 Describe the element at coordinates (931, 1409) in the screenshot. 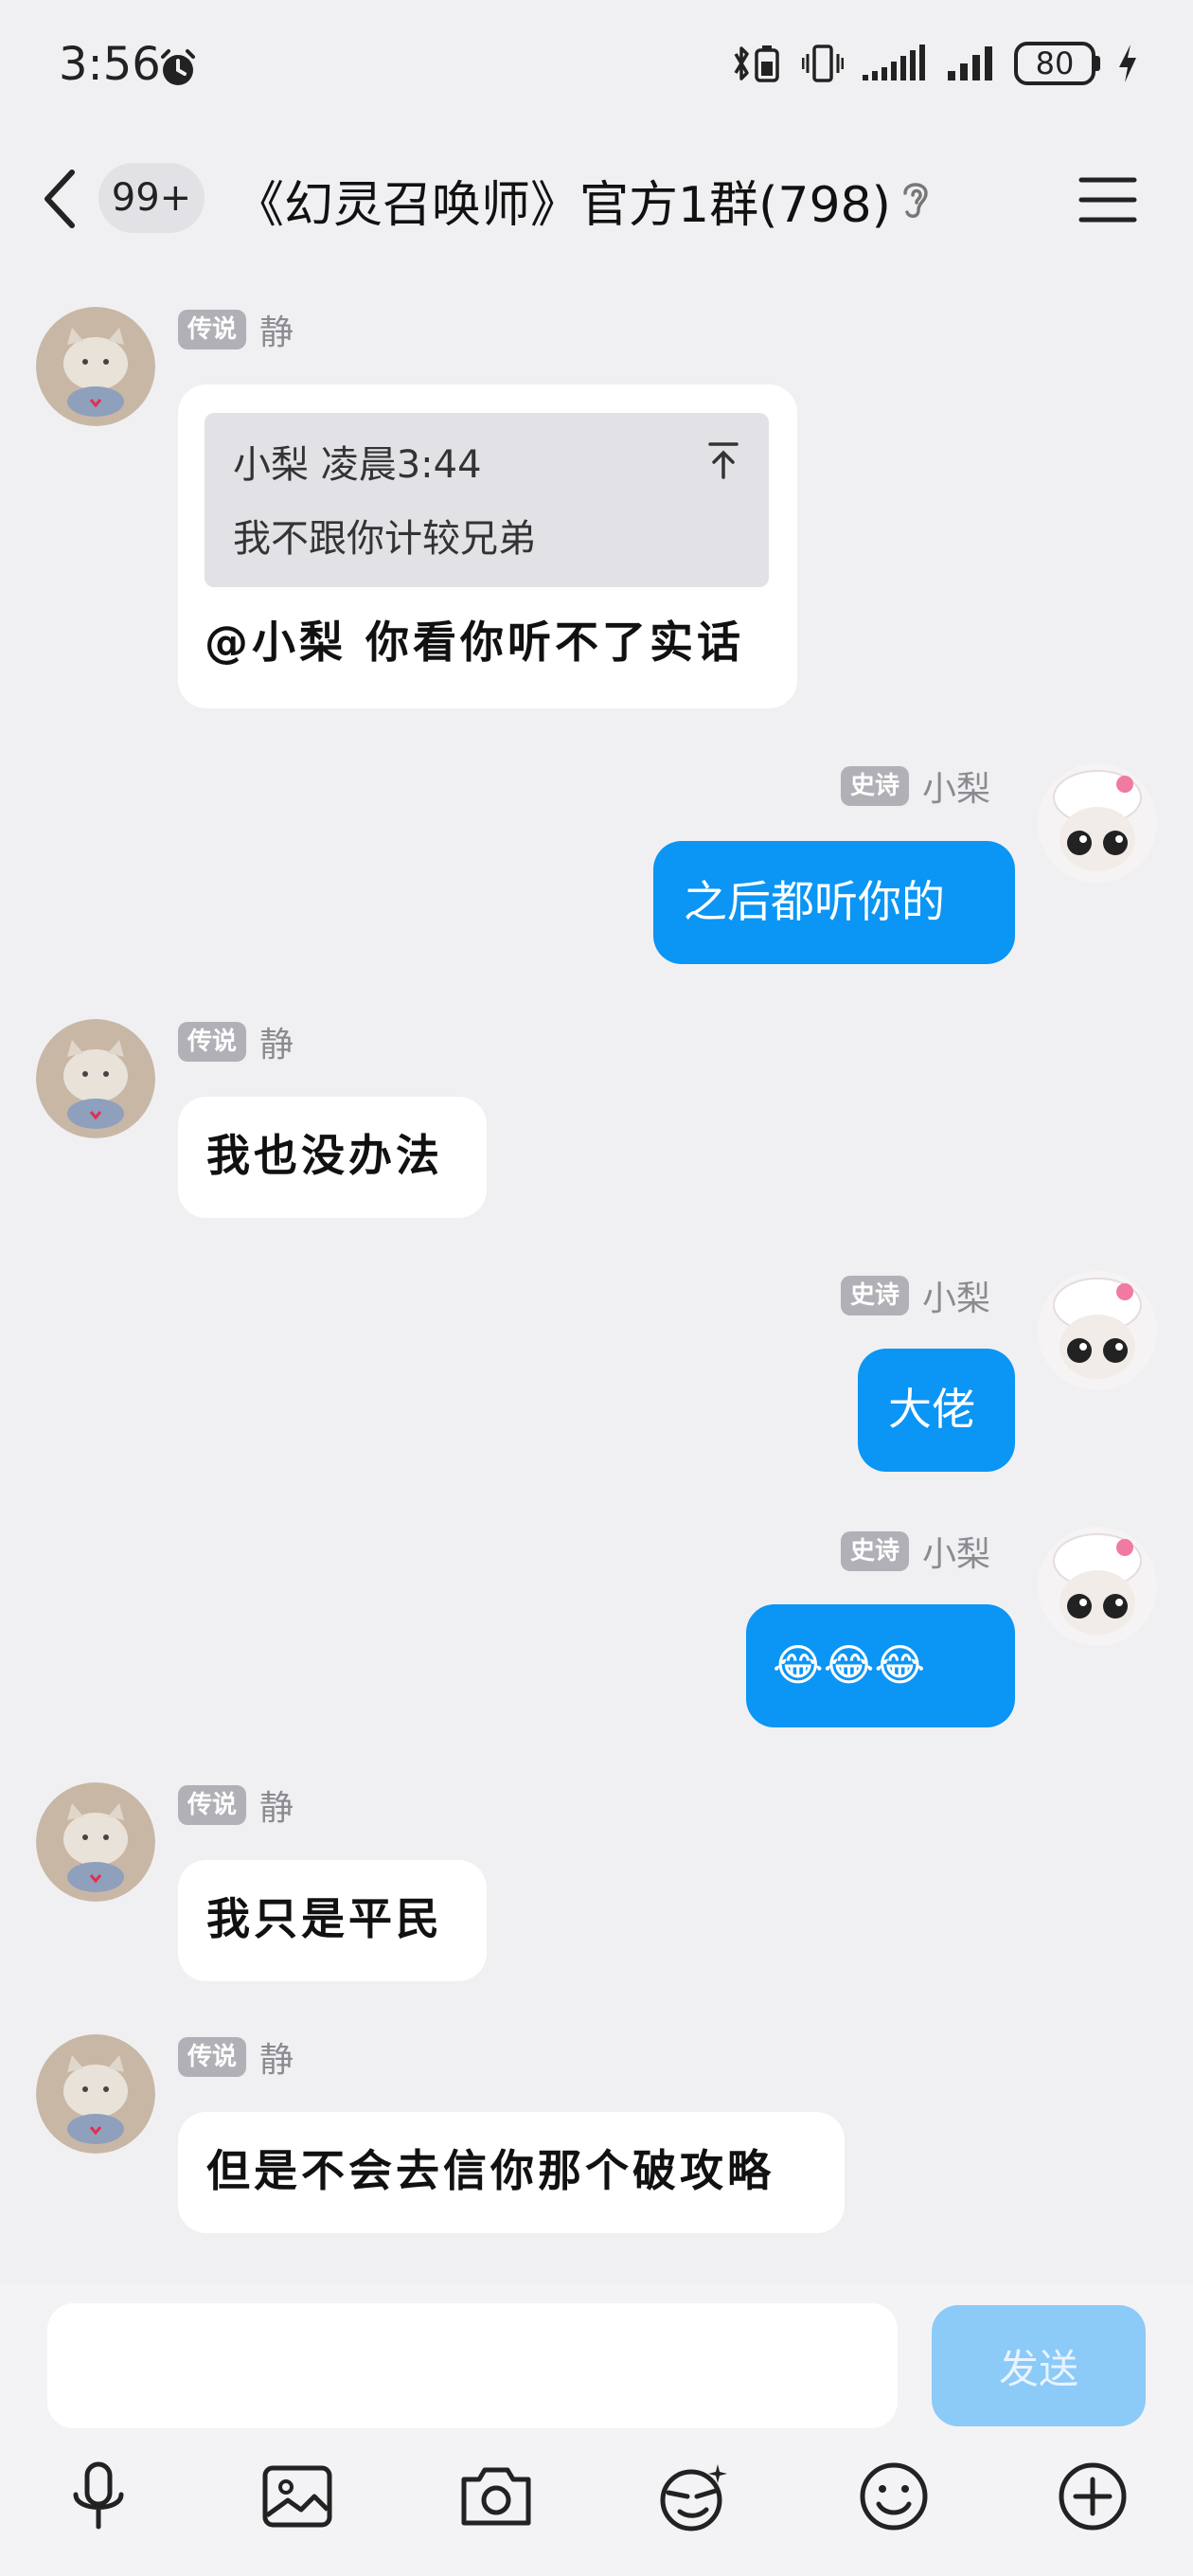

I see `message-text: 大佬` at that location.